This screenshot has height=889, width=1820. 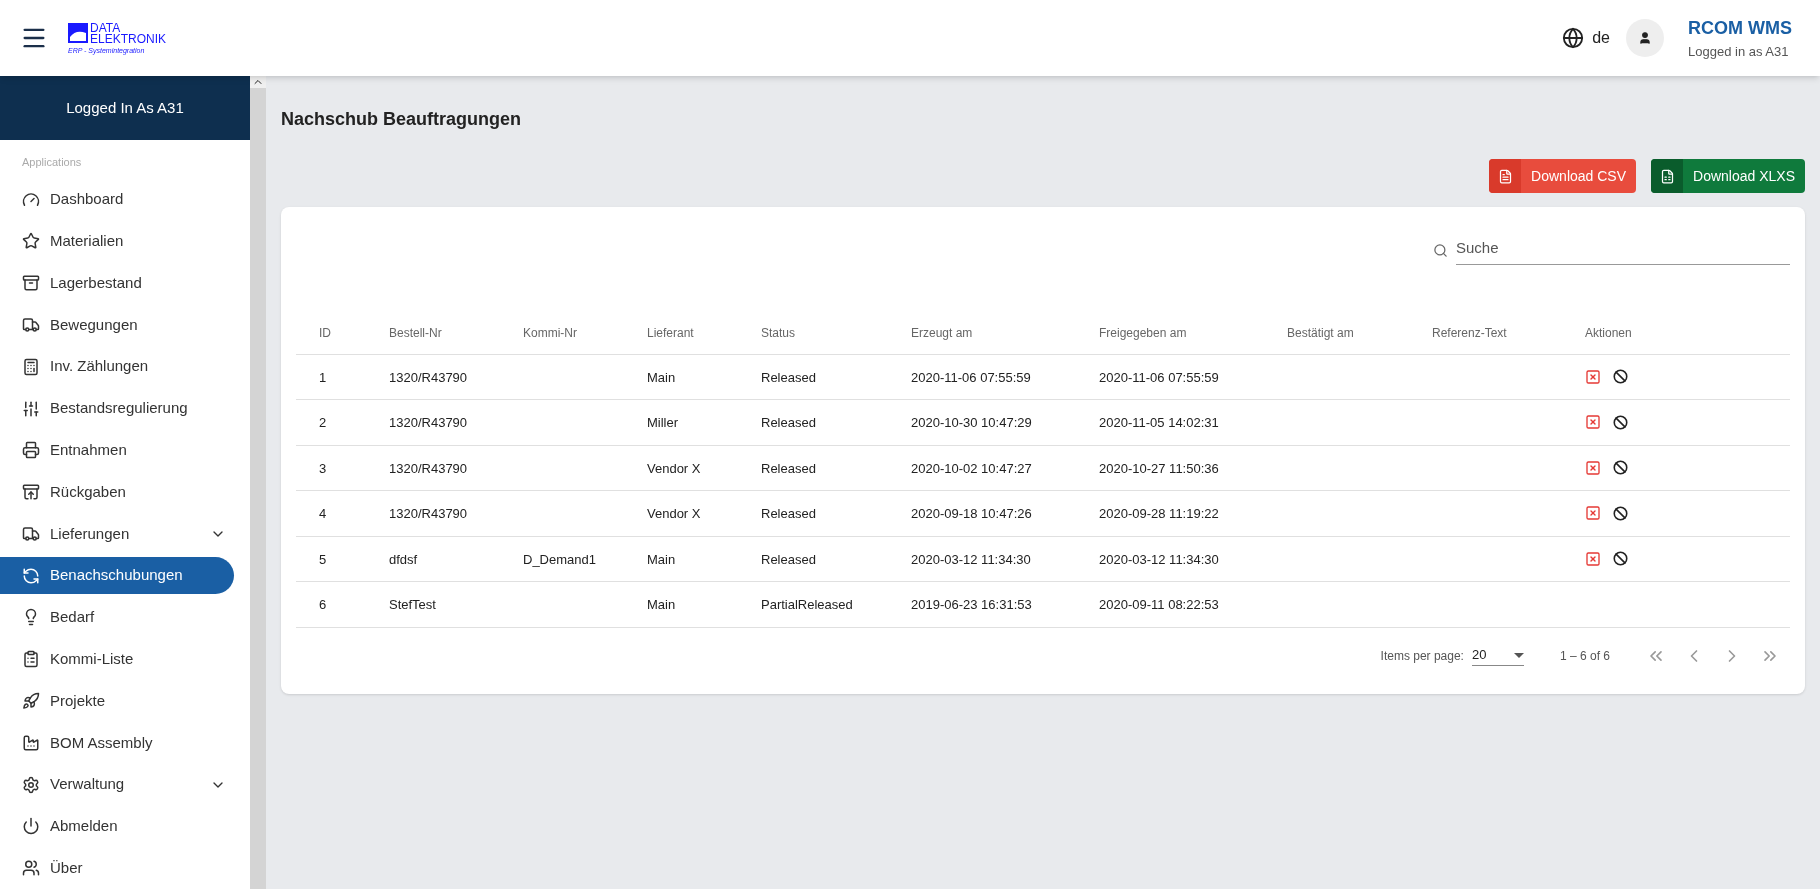 I want to click on table-cell: 2020-09-28 11:19:22, so click(x=1159, y=514).